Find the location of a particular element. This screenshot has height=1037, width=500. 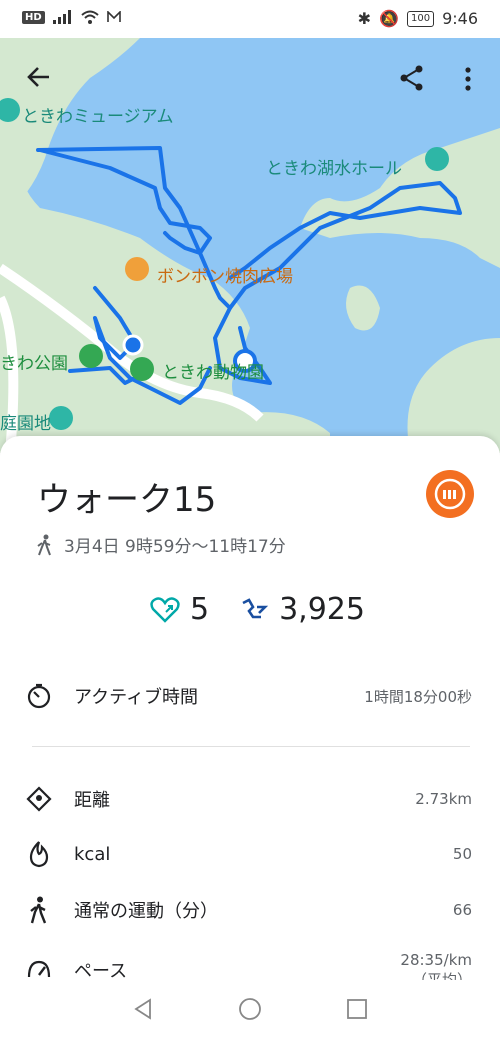

walk-small-icon is located at coordinates (44, 544).